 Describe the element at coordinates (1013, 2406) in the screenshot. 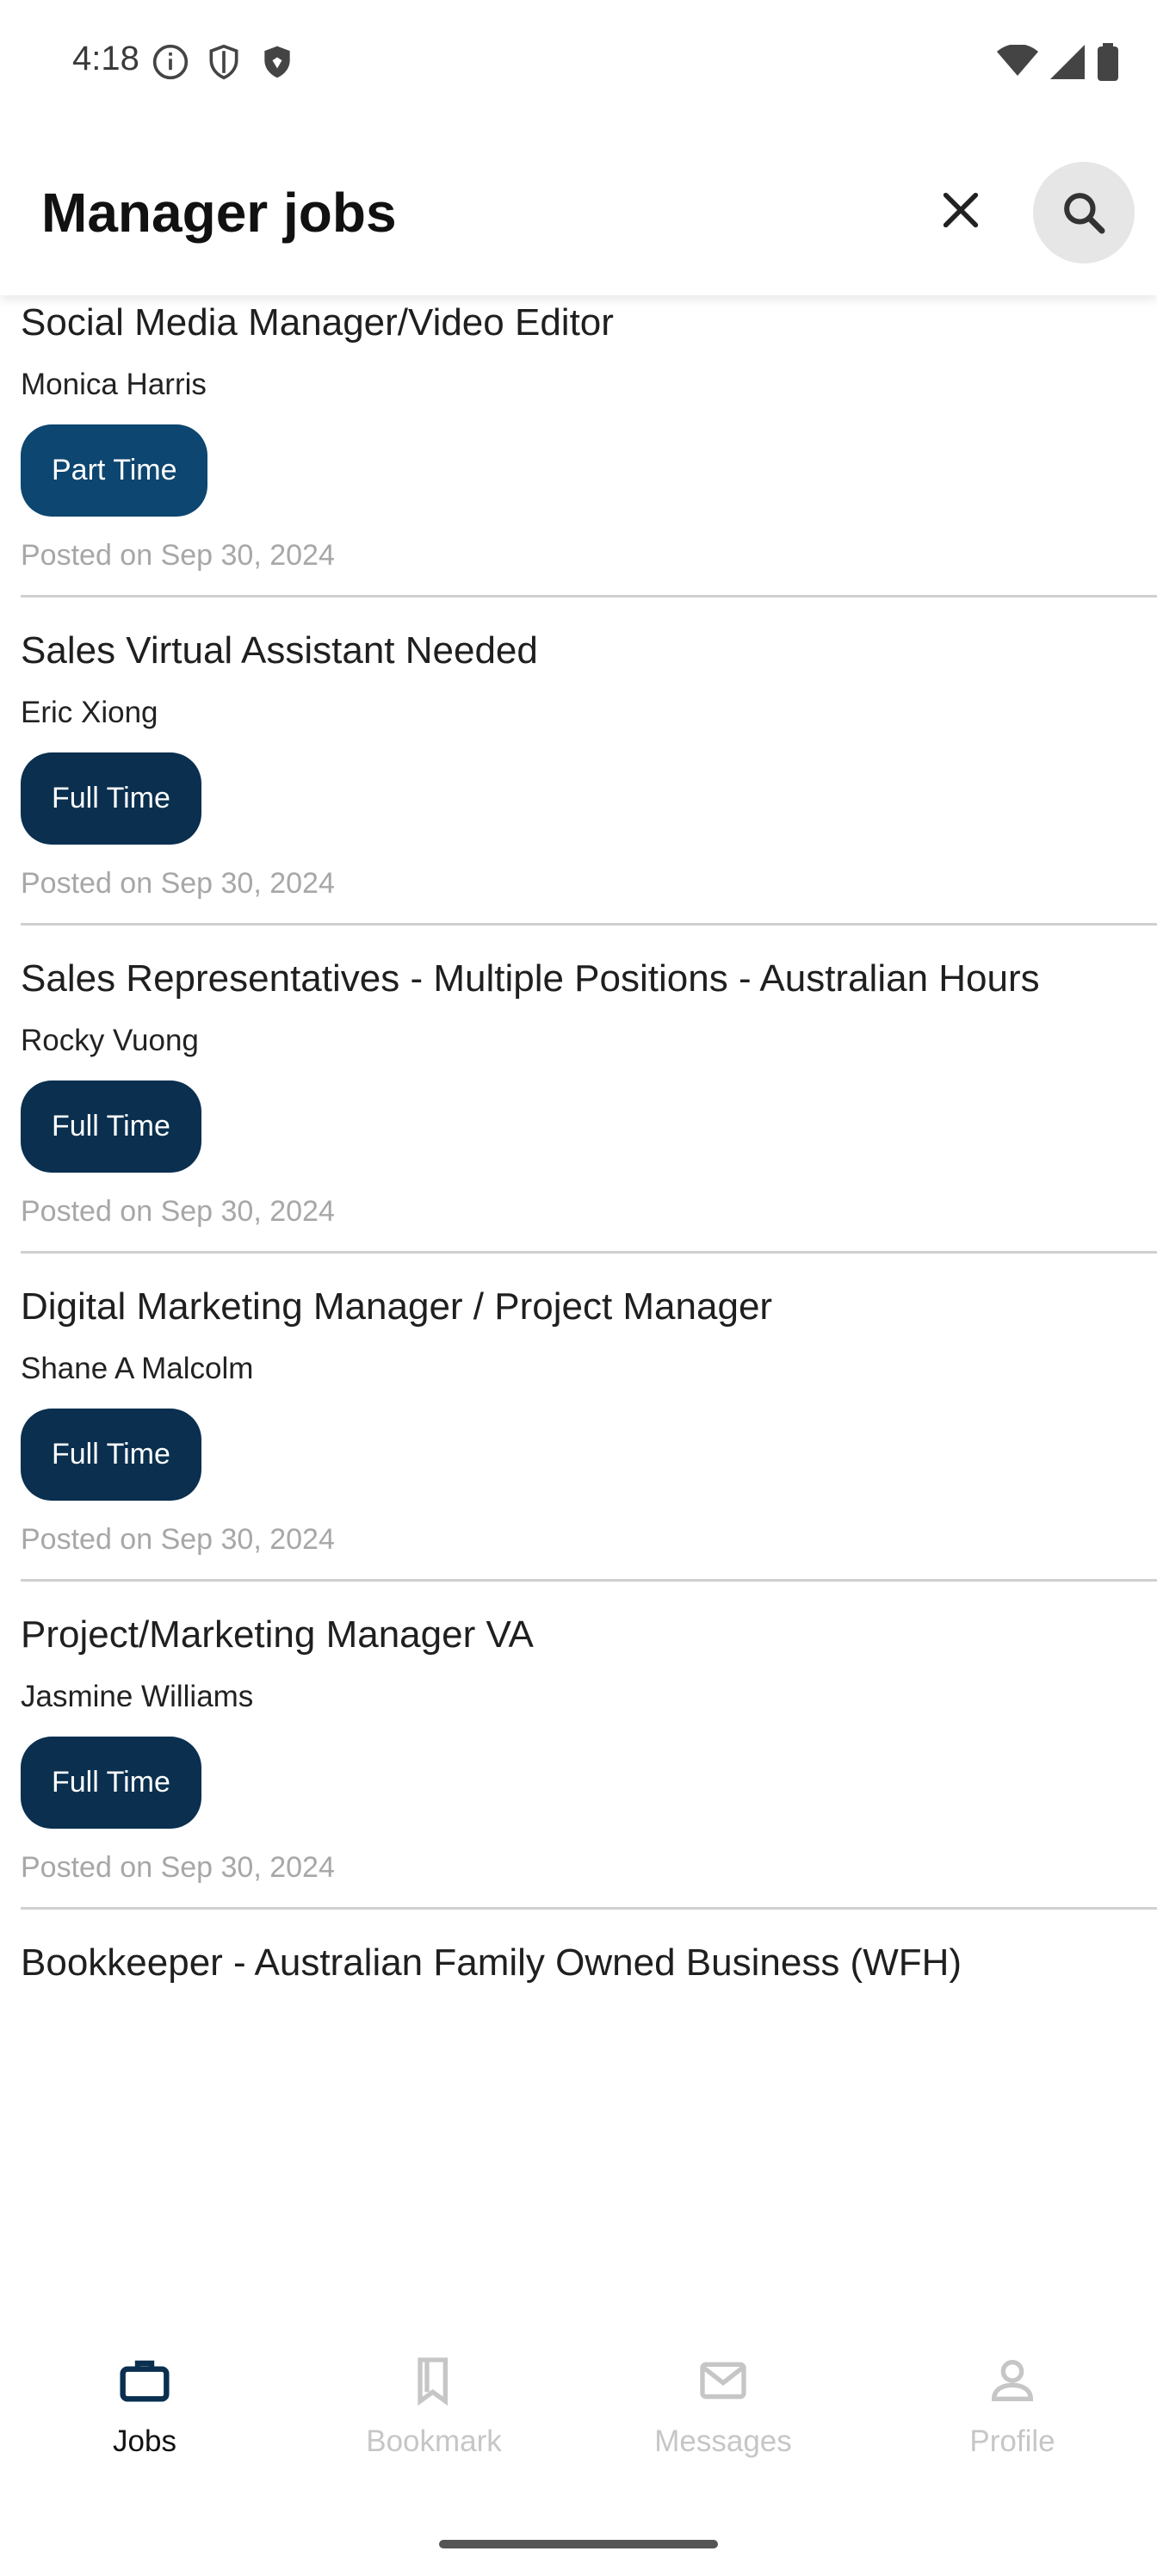

I see `nav-item-profile: Profile` at that location.